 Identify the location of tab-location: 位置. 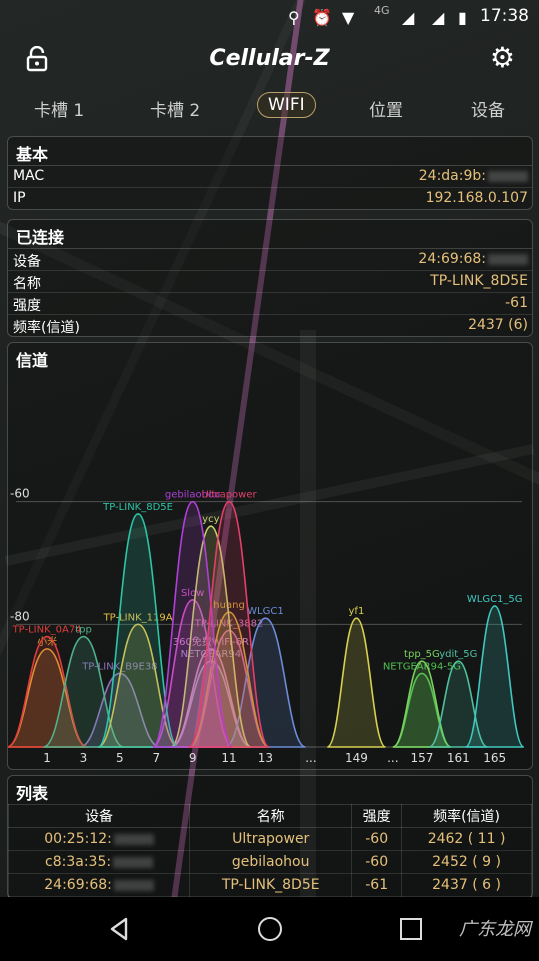
(386, 108).